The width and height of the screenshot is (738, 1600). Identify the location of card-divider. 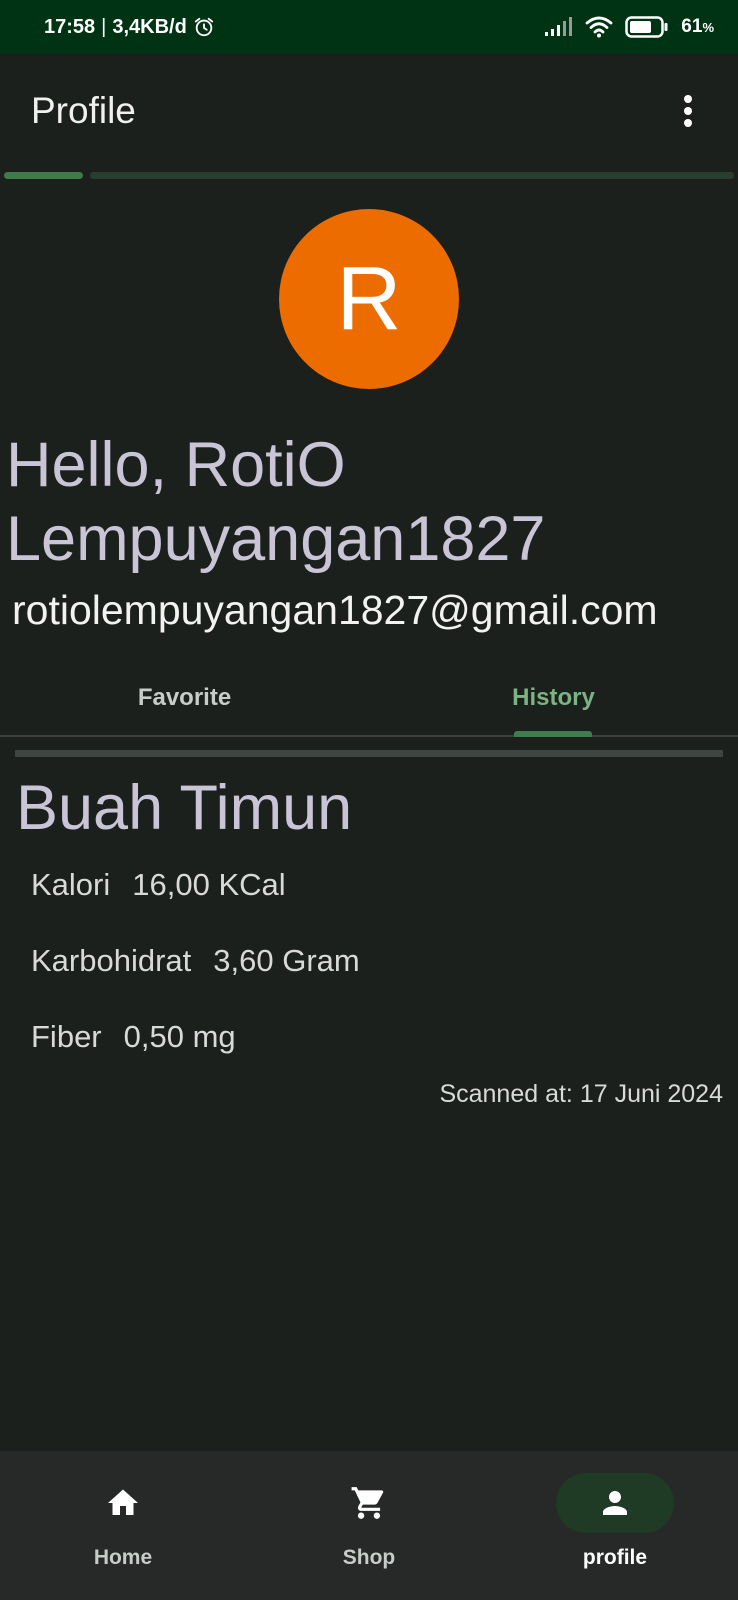
(369, 753).